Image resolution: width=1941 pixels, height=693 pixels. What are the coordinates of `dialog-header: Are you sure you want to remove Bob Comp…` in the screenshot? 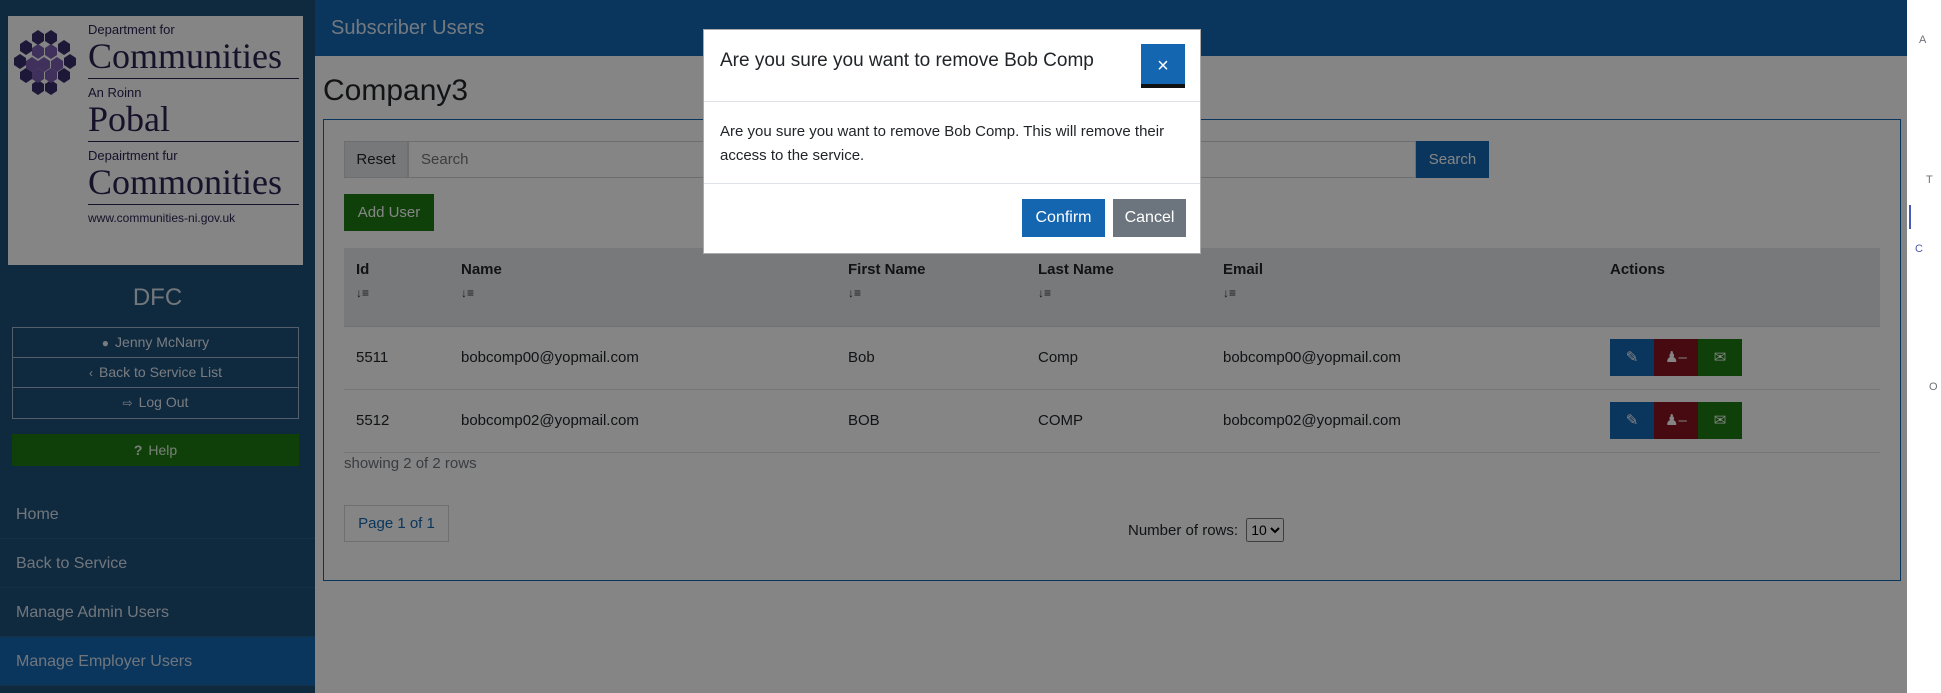 It's located at (952, 66).